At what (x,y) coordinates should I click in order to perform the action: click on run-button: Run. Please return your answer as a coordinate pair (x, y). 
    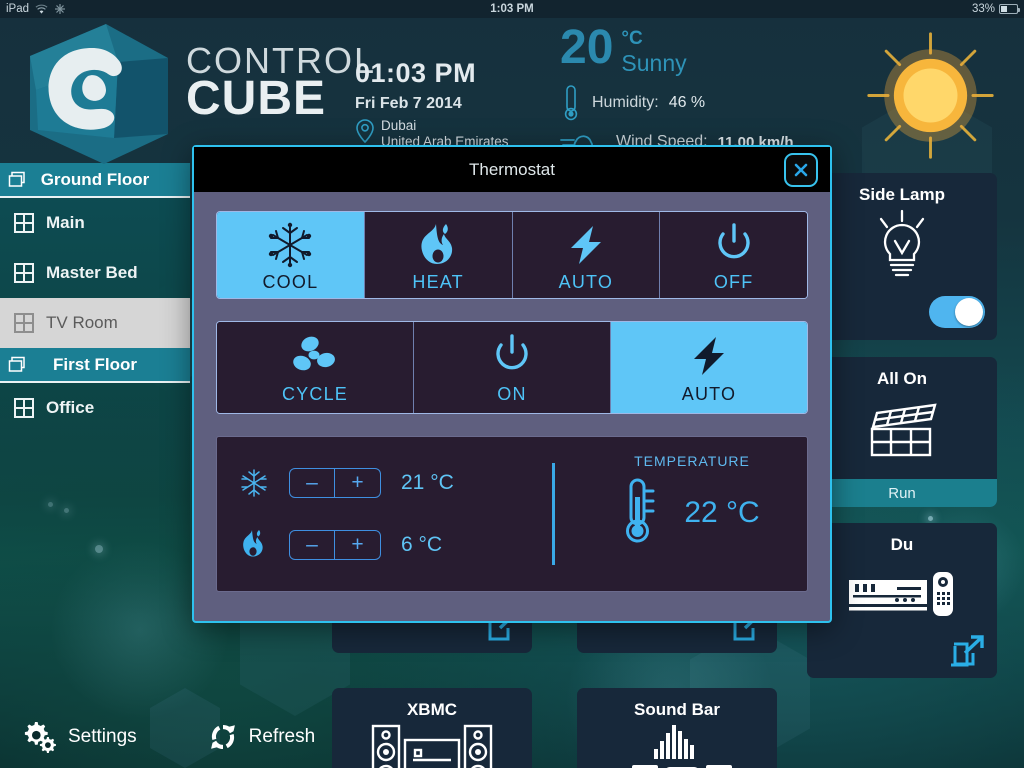
    Looking at the image, I should click on (902, 493).